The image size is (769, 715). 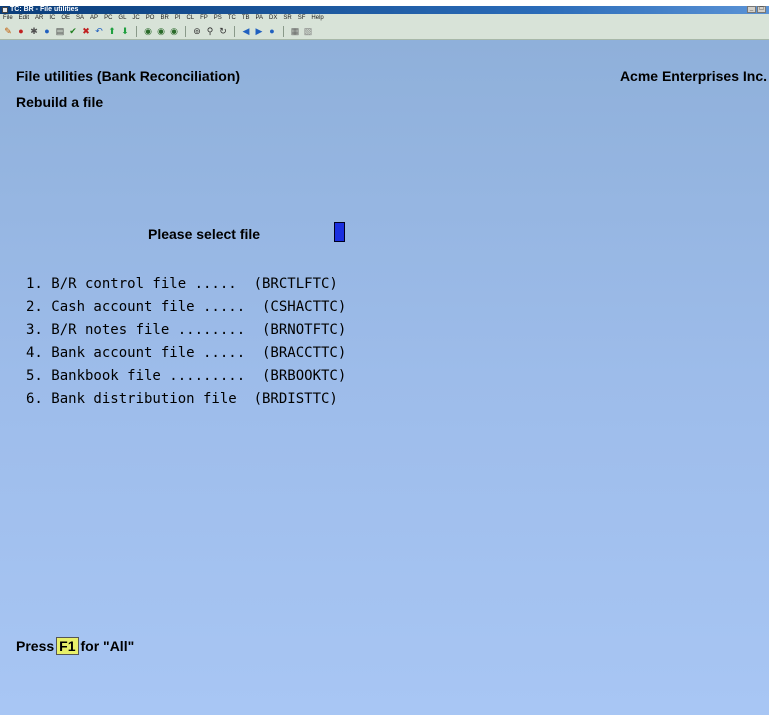 What do you see at coordinates (122, 18) in the screenshot?
I see `menu-gl: GL` at bounding box center [122, 18].